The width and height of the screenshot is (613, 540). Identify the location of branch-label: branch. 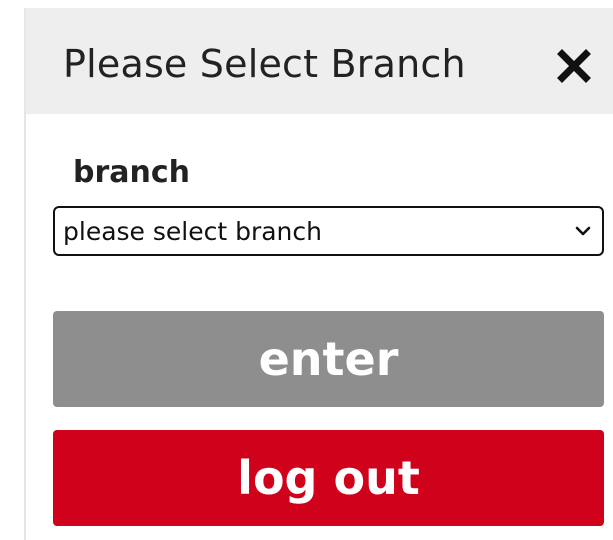
(132, 172).